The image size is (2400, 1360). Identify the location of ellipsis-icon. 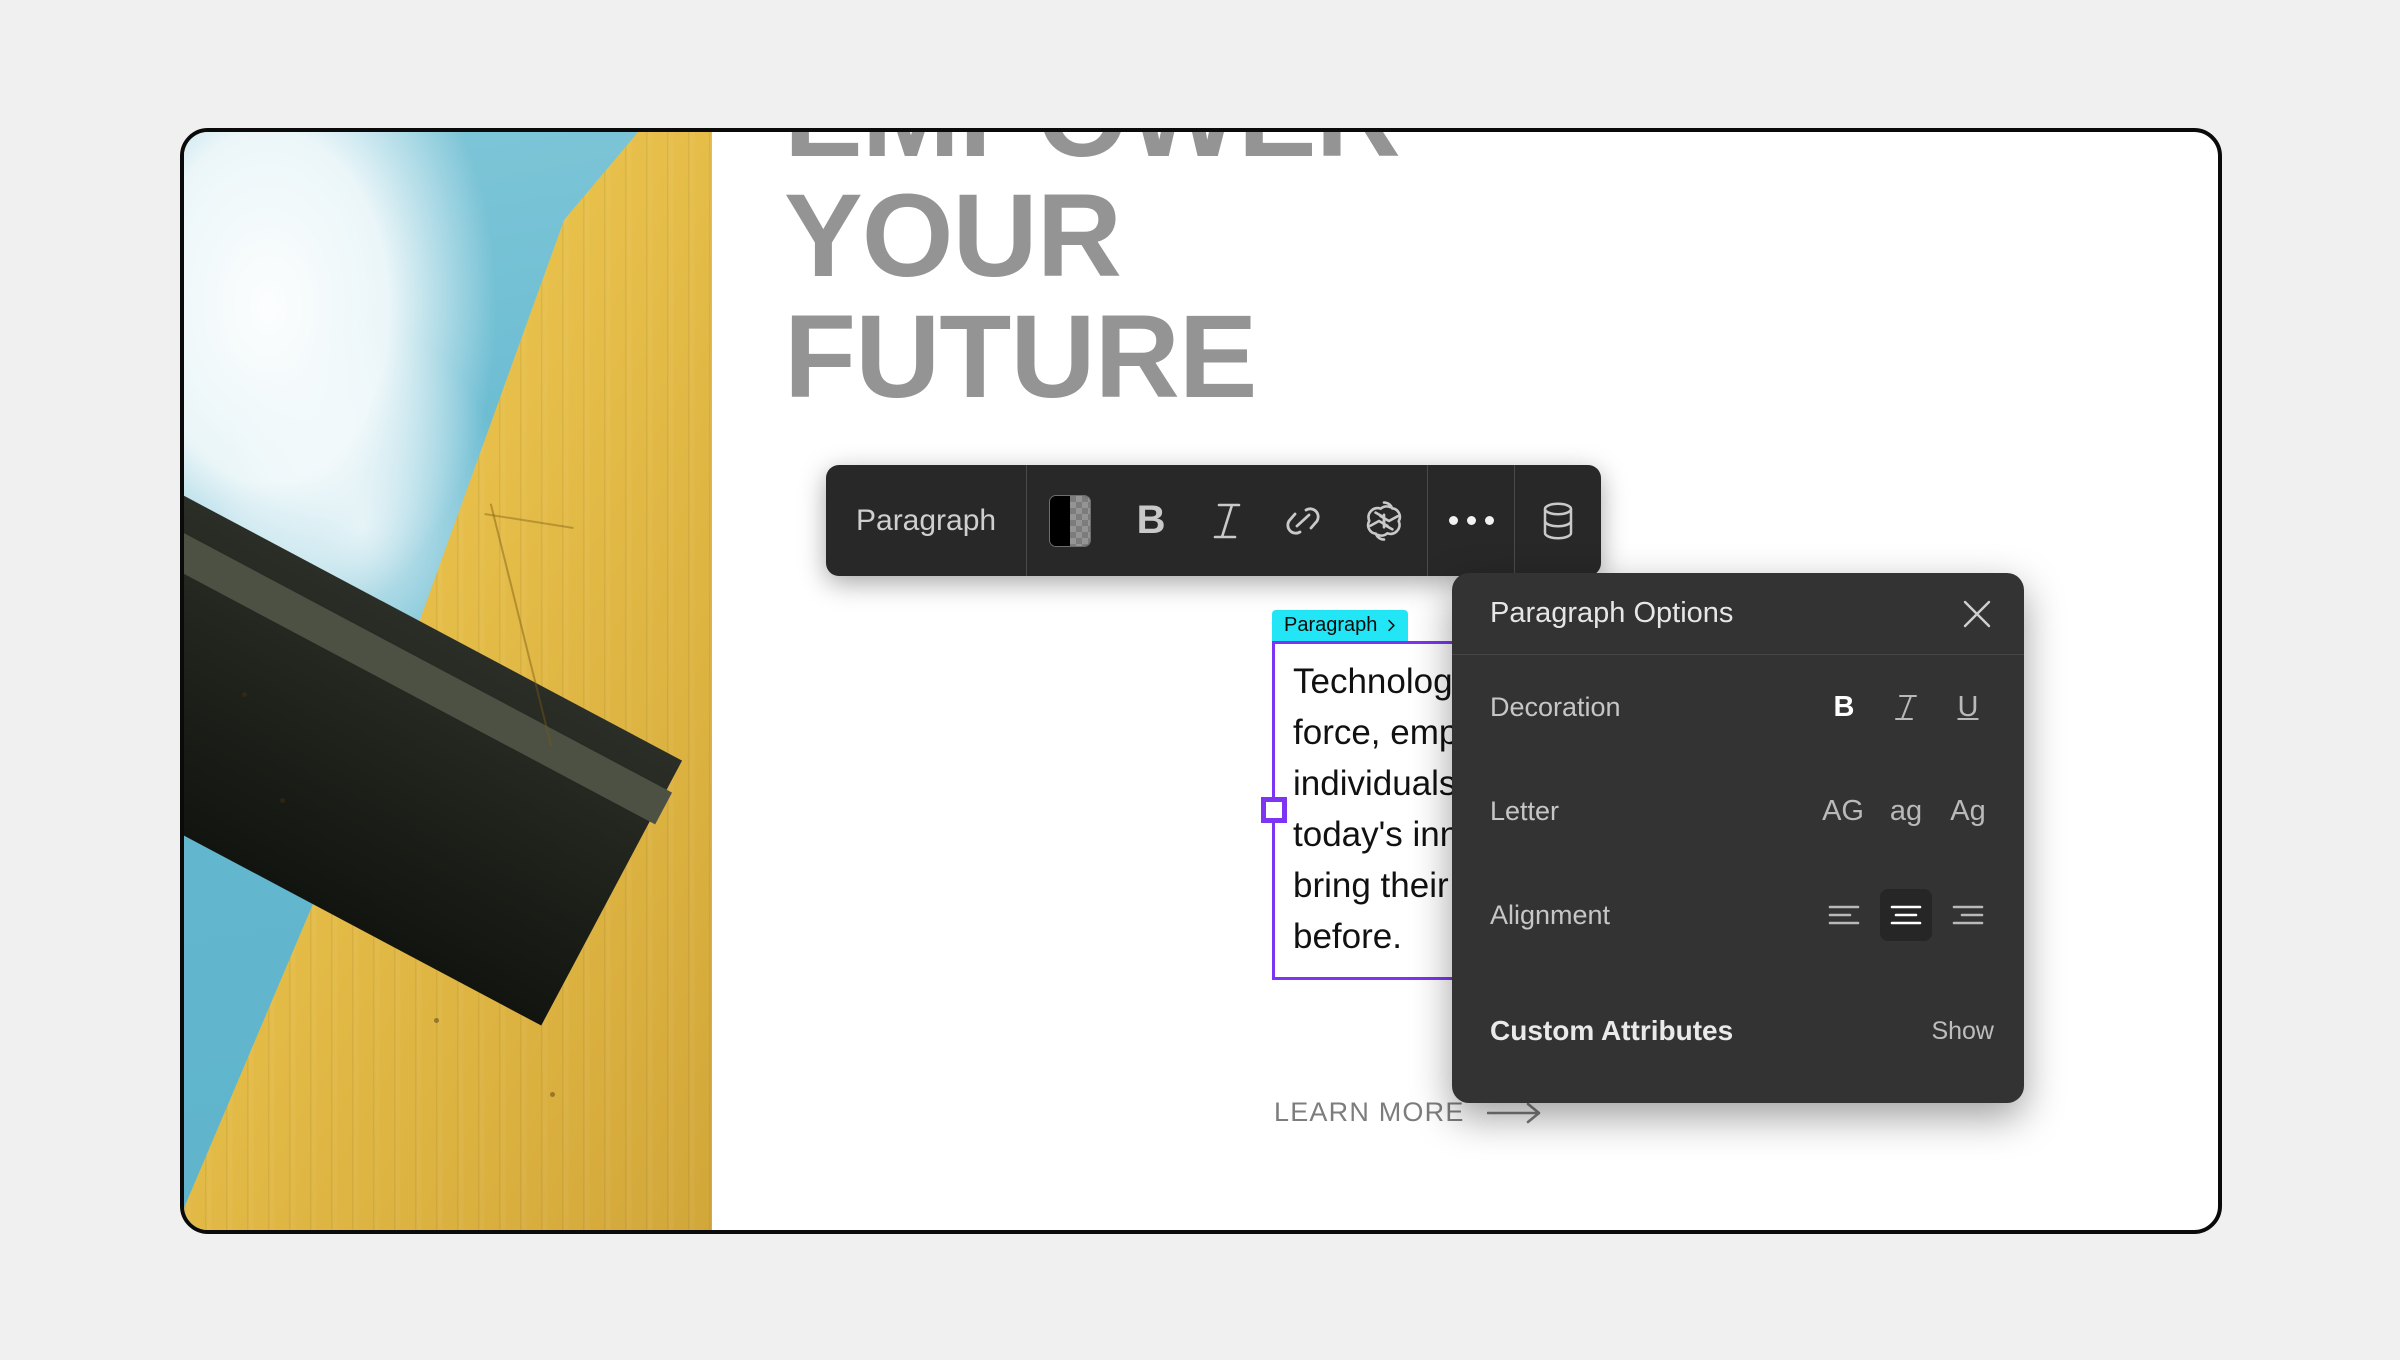
(1471, 520).